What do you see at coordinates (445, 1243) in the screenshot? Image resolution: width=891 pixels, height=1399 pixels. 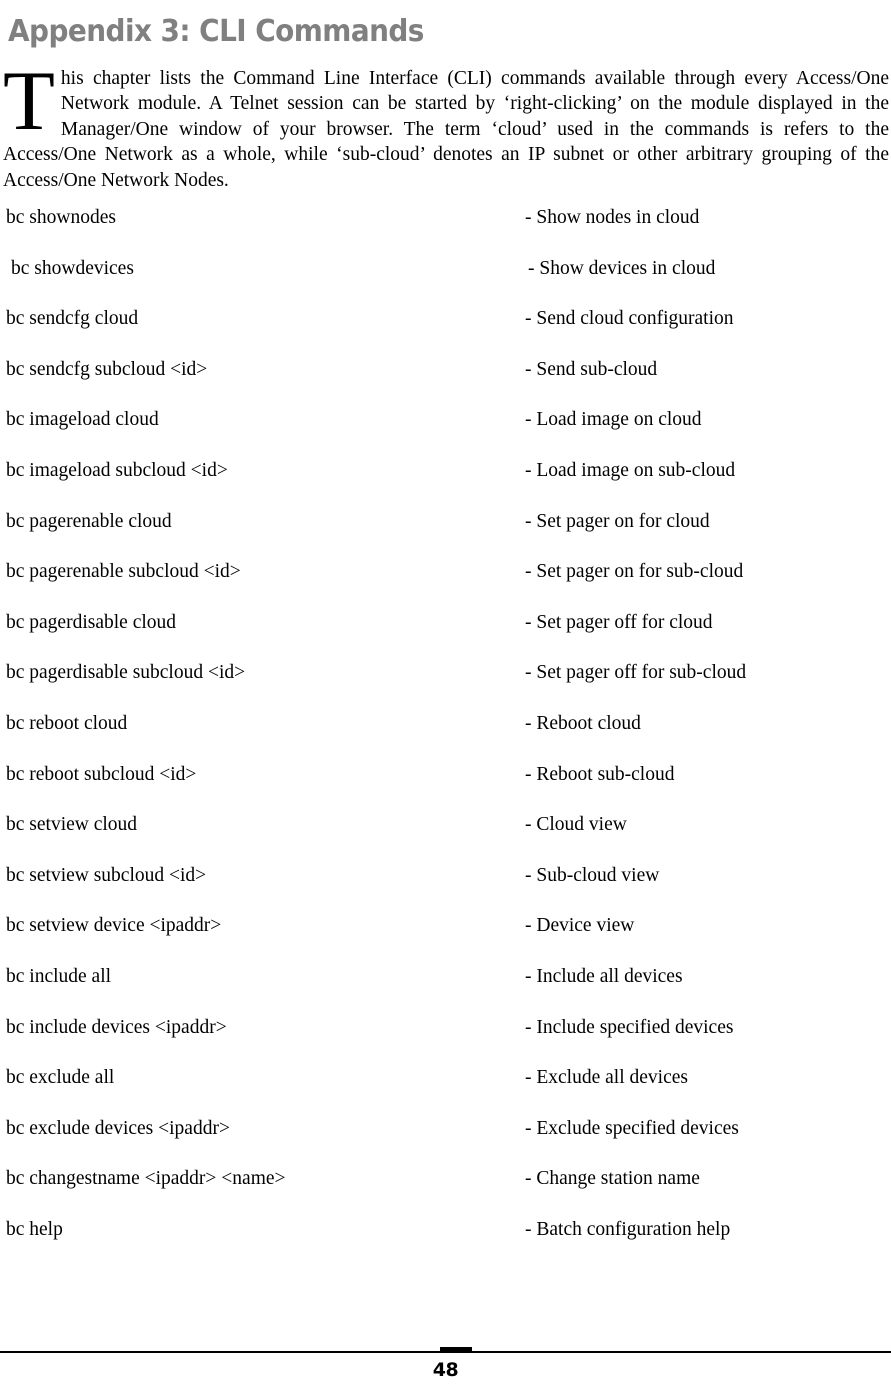 I see `table-row: bc help - Batch configuration help` at bounding box center [445, 1243].